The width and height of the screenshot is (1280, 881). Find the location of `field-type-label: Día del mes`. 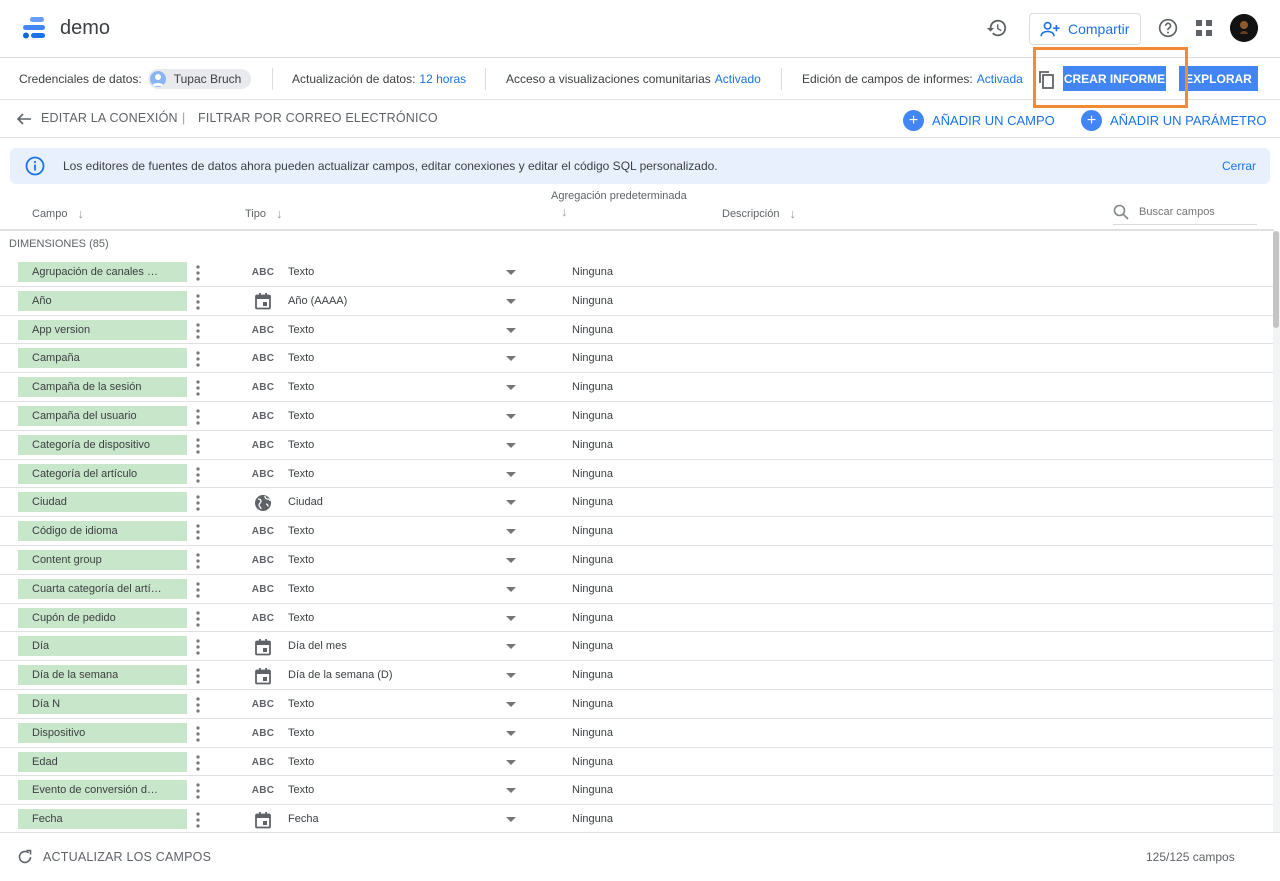

field-type-label: Día del mes is located at coordinates (317, 646).